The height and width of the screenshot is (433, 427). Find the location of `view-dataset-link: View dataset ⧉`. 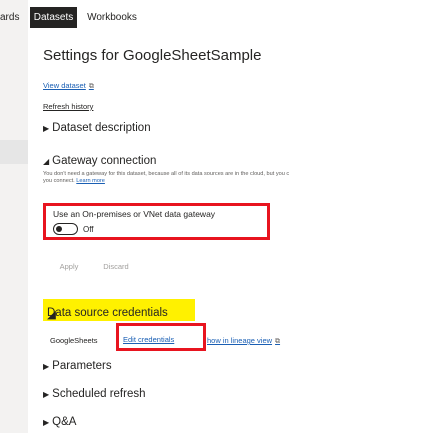

view-dataset-link: View dataset ⧉ is located at coordinates (68, 86).